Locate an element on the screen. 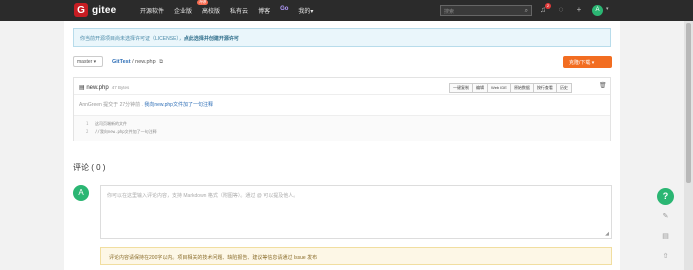 This screenshot has height=270, width=693. nav-go: Go is located at coordinates (284, 10).